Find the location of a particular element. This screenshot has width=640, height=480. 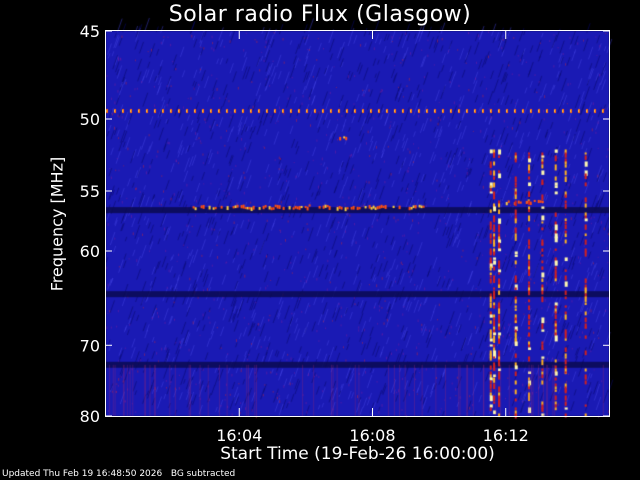

x-tick-label: 16:08 is located at coordinates (372, 435).